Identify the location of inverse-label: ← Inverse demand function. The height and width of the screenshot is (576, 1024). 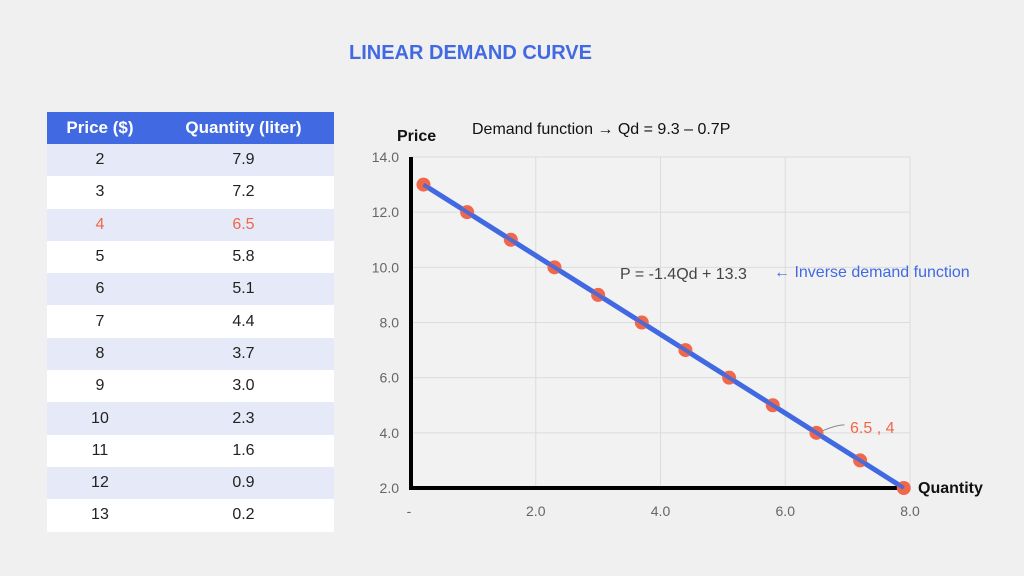
(872, 272).